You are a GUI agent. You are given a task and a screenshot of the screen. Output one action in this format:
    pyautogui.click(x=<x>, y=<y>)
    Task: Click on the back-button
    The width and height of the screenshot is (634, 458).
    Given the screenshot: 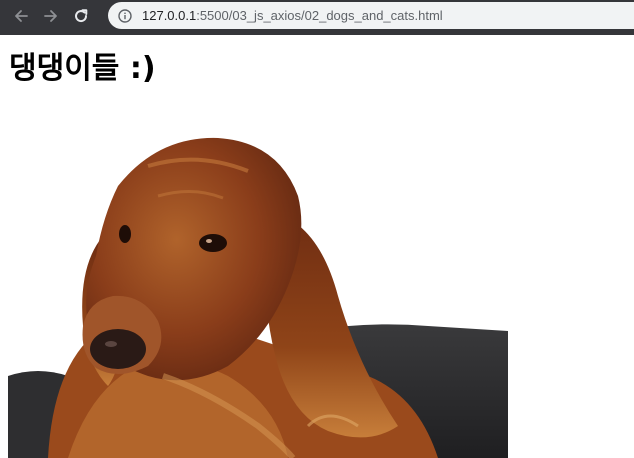 What is the action you would take?
    pyautogui.click(x=21, y=15)
    